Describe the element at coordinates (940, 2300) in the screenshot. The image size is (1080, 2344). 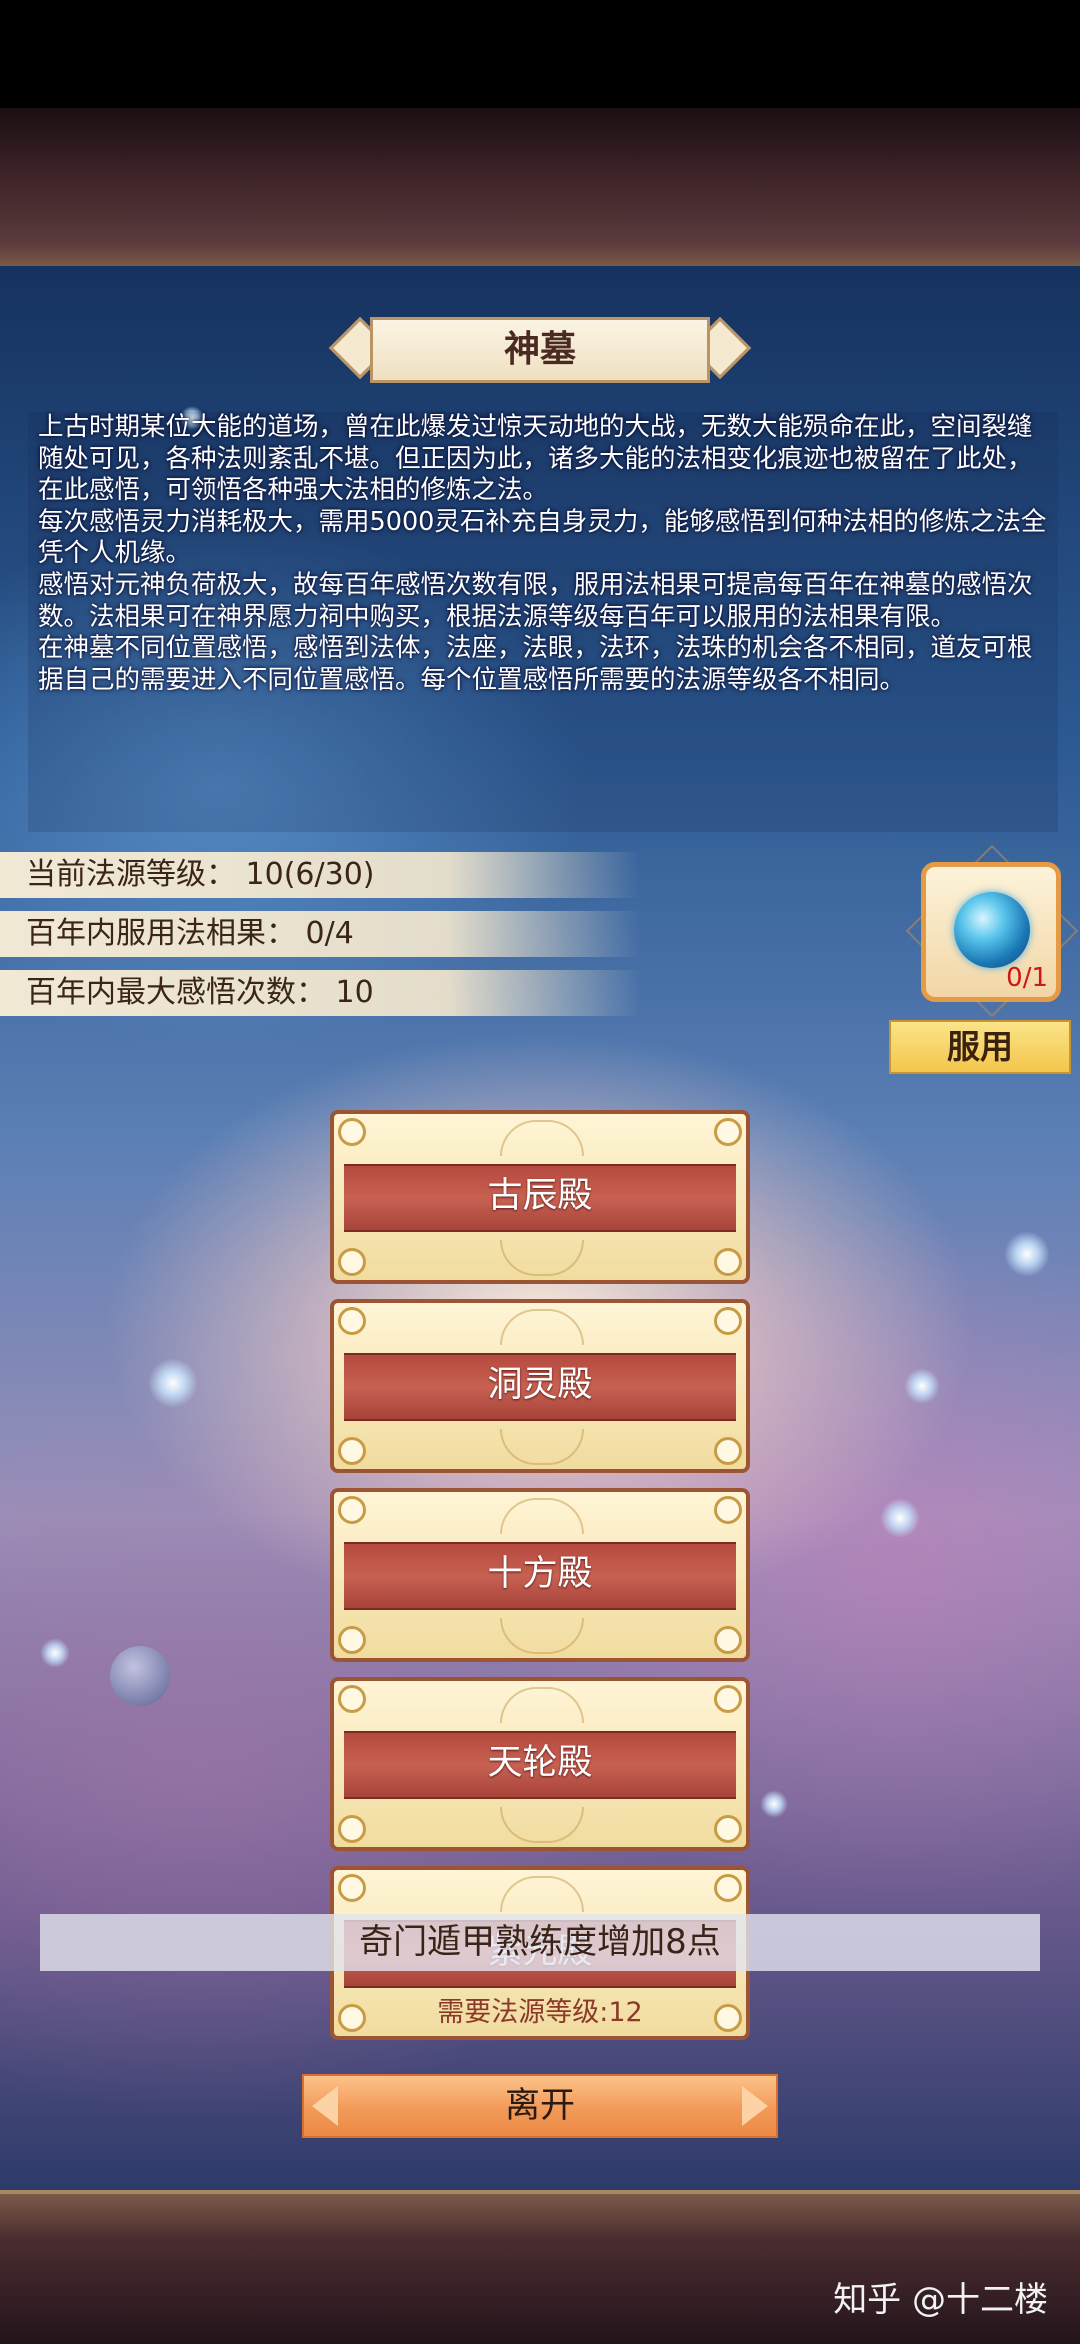
I see `watermark: 知乎 @十二楼` at that location.